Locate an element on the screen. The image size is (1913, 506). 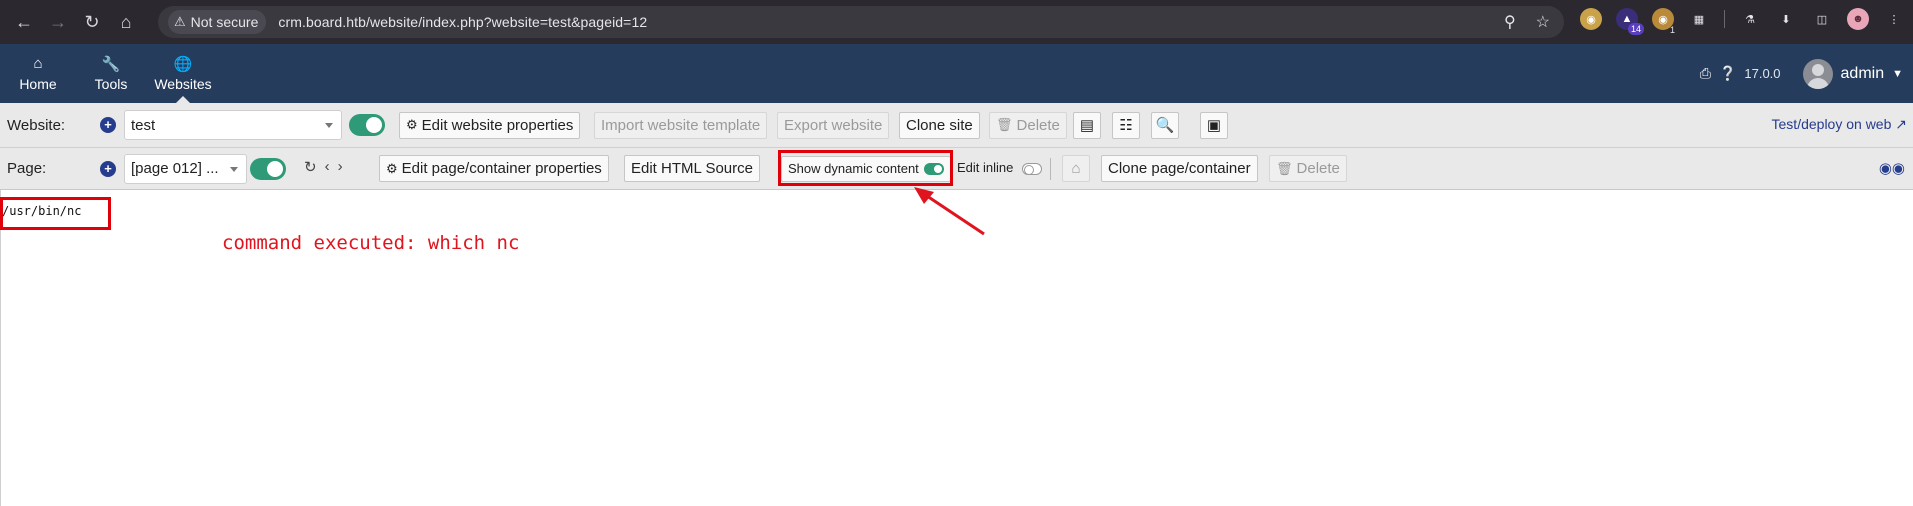
edit-website-properties-button: ⚙ Edit website properties is located at coordinates (490, 125).